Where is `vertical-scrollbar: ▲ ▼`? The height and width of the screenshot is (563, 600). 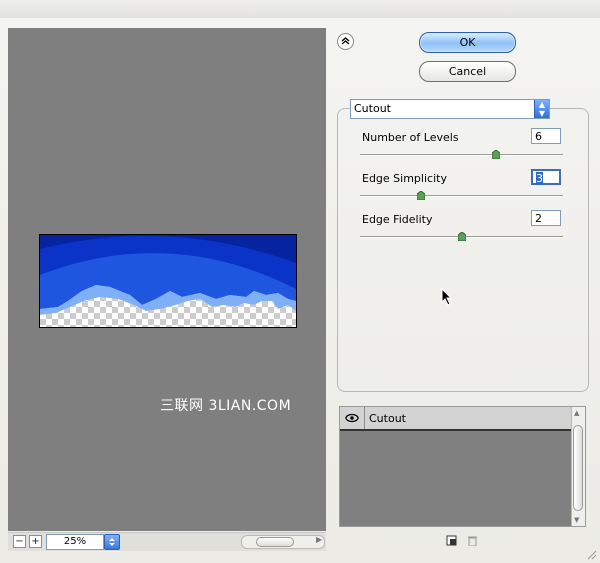
vertical-scrollbar: ▲ ▼ is located at coordinates (578, 466).